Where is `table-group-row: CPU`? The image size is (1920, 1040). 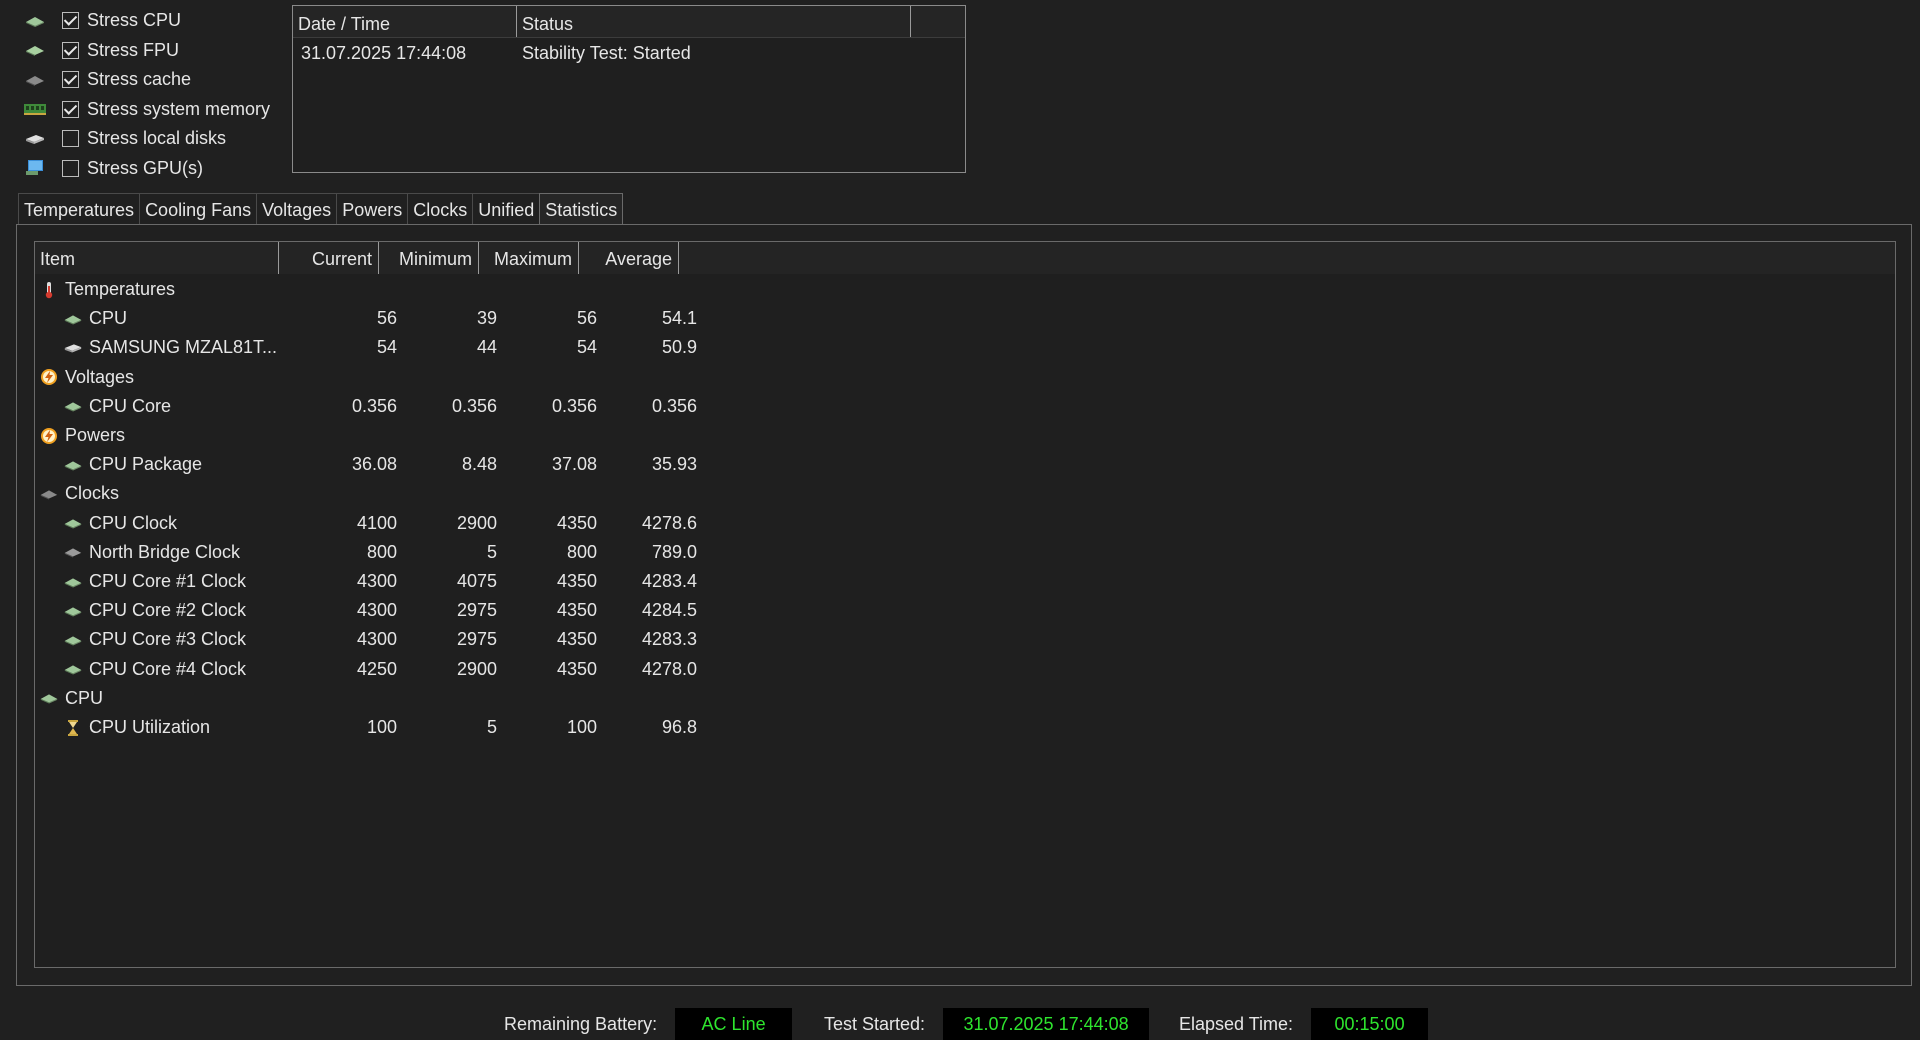 table-group-row: CPU is located at coordinates (385, 698).